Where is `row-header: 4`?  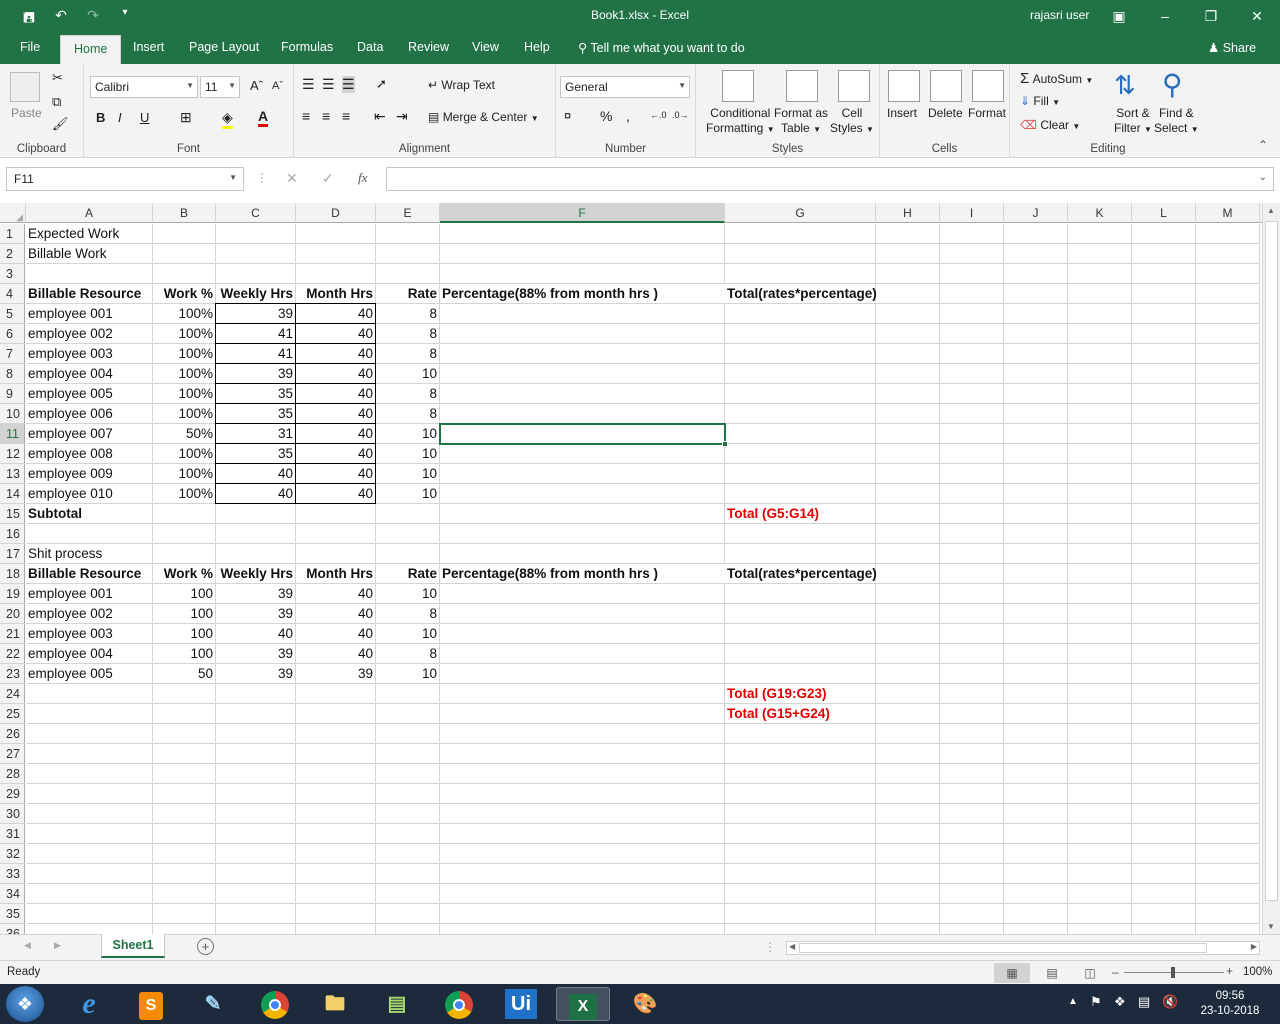
row-header: 4 is located at coordinates (12, 294).